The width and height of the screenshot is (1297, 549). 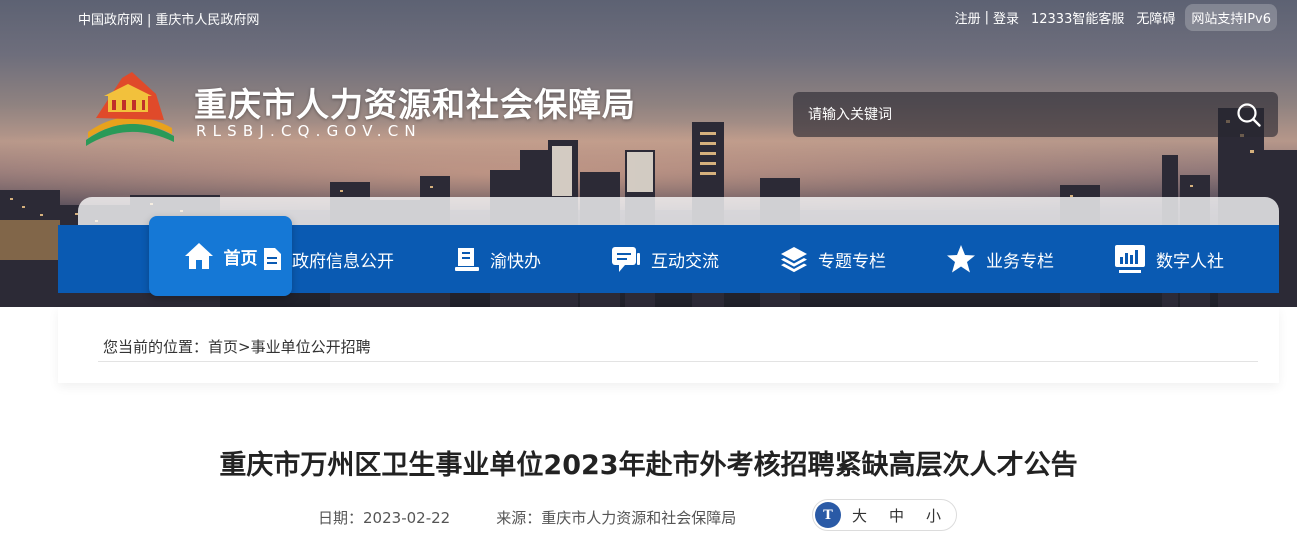 I want to click on bureau-logo-icon, so click(x=130, y=109).